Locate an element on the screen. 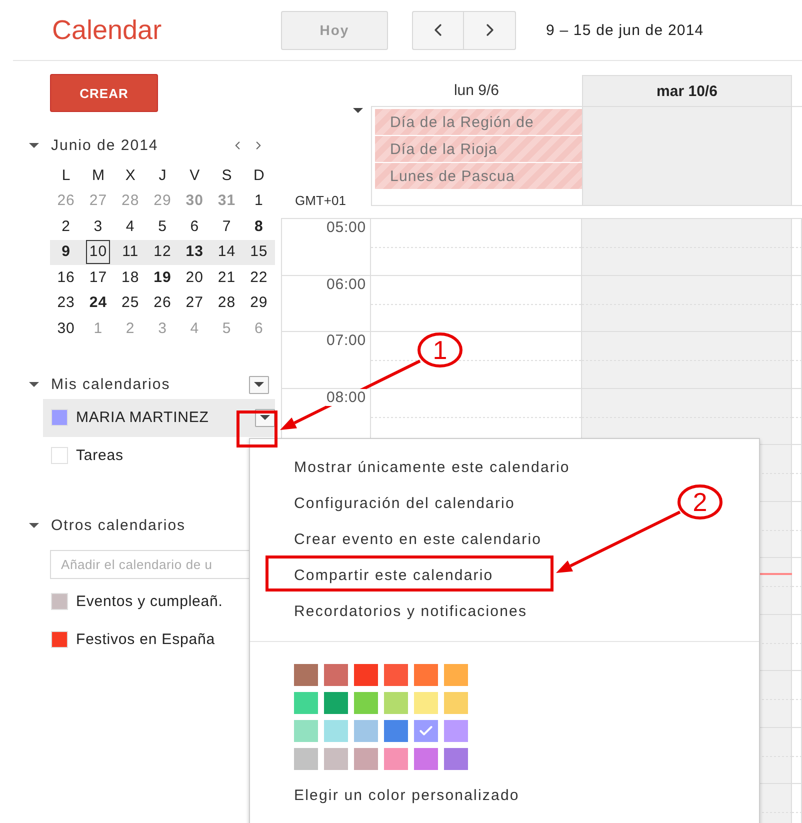 Image resolution: width=802 pixels, height=823 pixels. calendar-day: 6 is located at coordinates (194, 226).